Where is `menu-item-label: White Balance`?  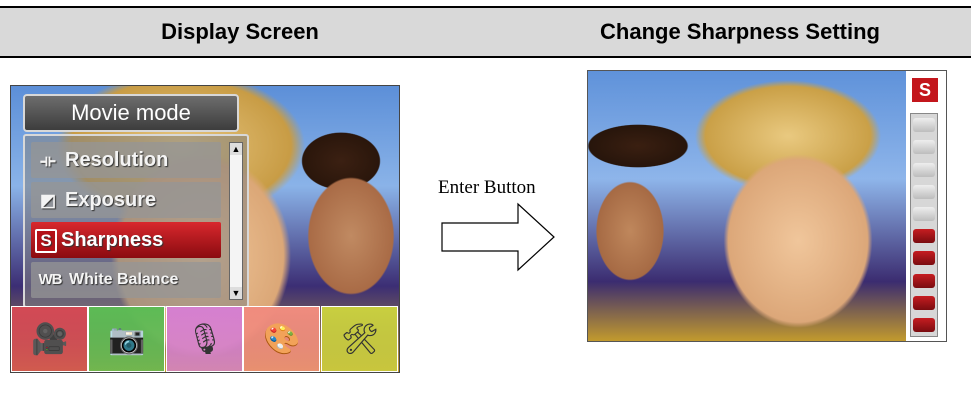 menu-item-label: White Balance is located at coordinates (124, 279).